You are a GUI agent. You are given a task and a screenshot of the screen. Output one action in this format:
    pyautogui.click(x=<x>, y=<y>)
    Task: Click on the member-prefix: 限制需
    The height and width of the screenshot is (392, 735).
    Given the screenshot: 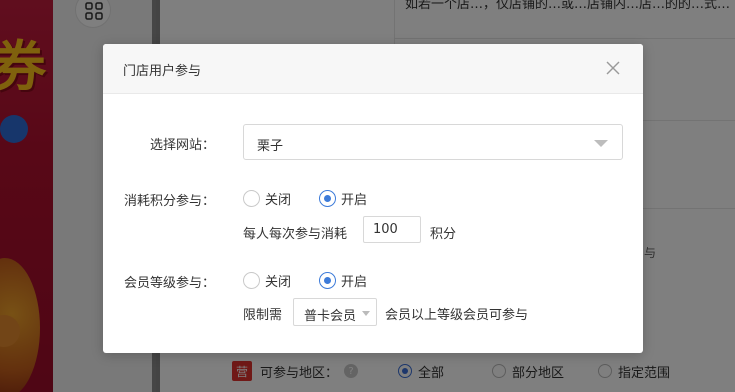 What is the action you would take?
    pyautogui.click(x=263, y=315)
    